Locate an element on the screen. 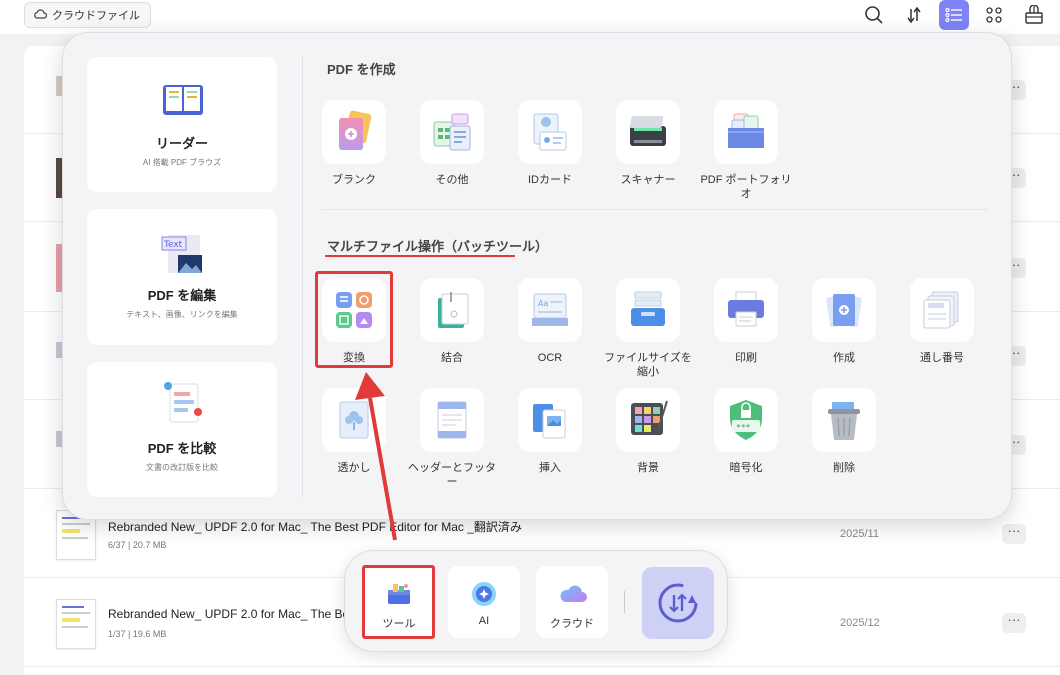 This screenshot has width=1060, height=675. background-tool: 背景 is located at coordinates (648, 436).